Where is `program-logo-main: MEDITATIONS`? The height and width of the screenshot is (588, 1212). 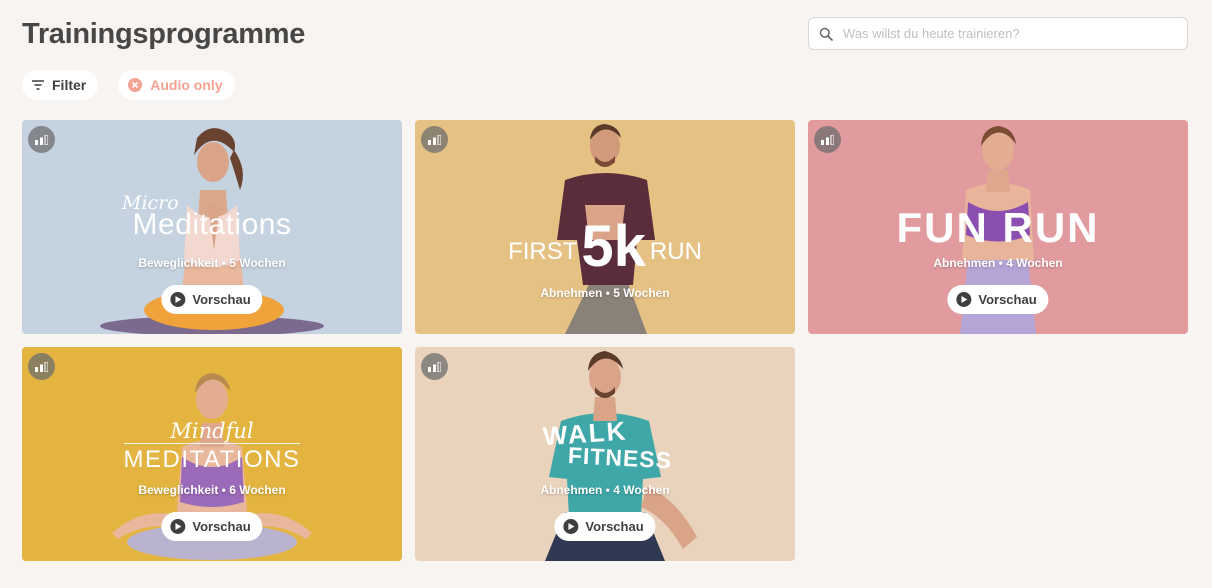
program-logo-main: MEDITATIONS is located at coordinates (212, 459).